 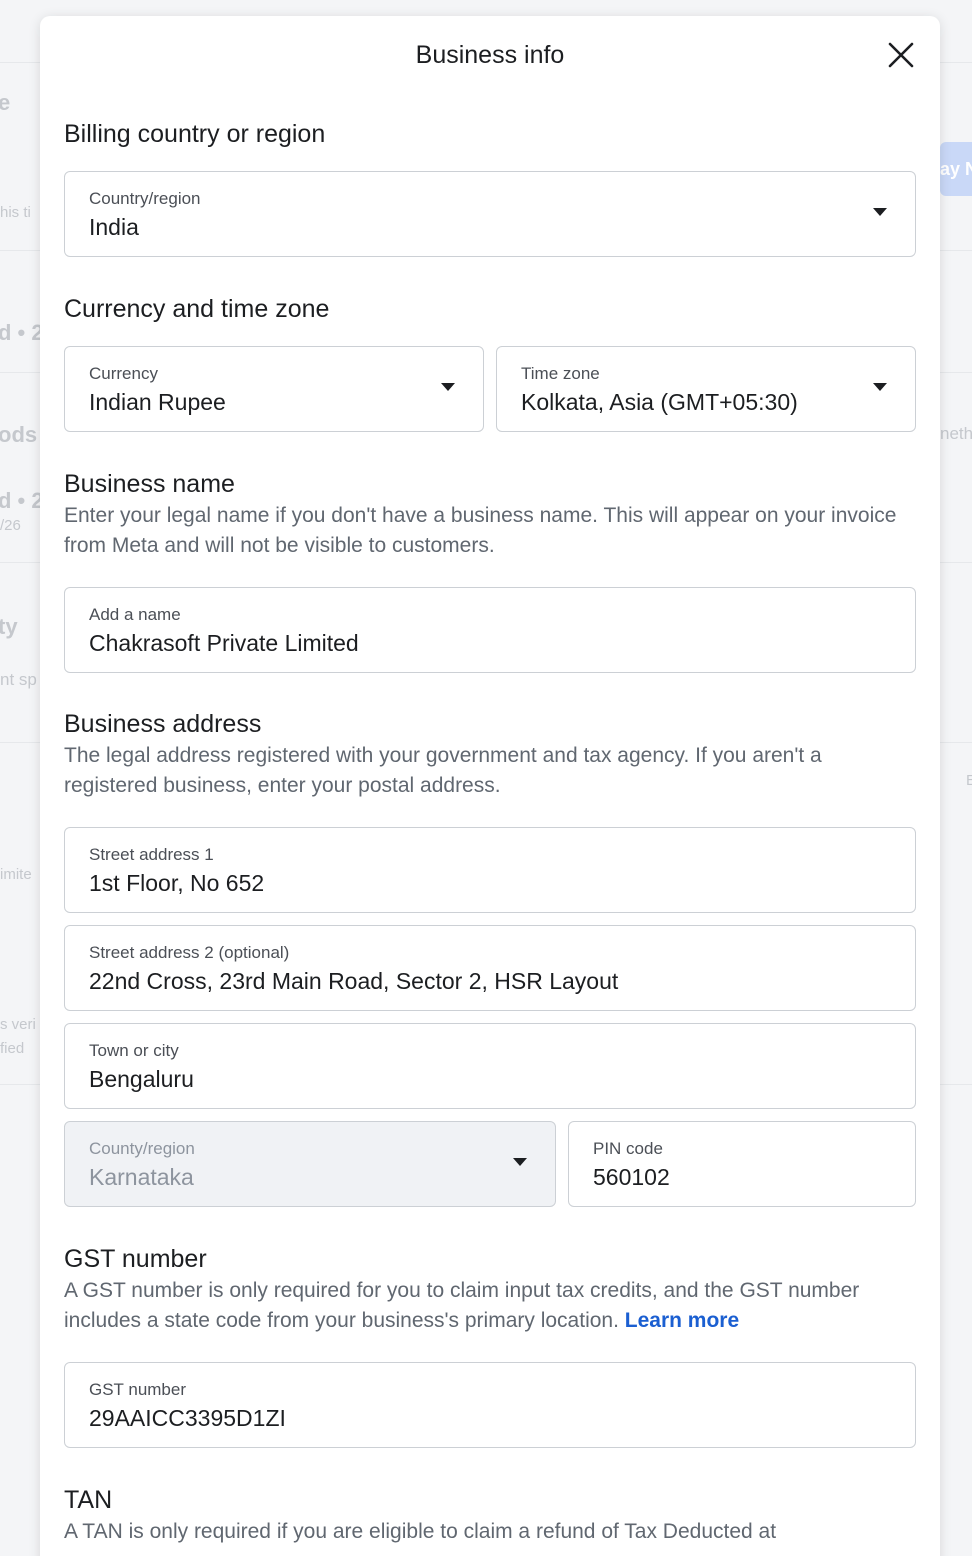 What do you see at coordinates (145, 198) in the screenshot?
I see `country-label: Country/region` at bounding box center [145, 198].